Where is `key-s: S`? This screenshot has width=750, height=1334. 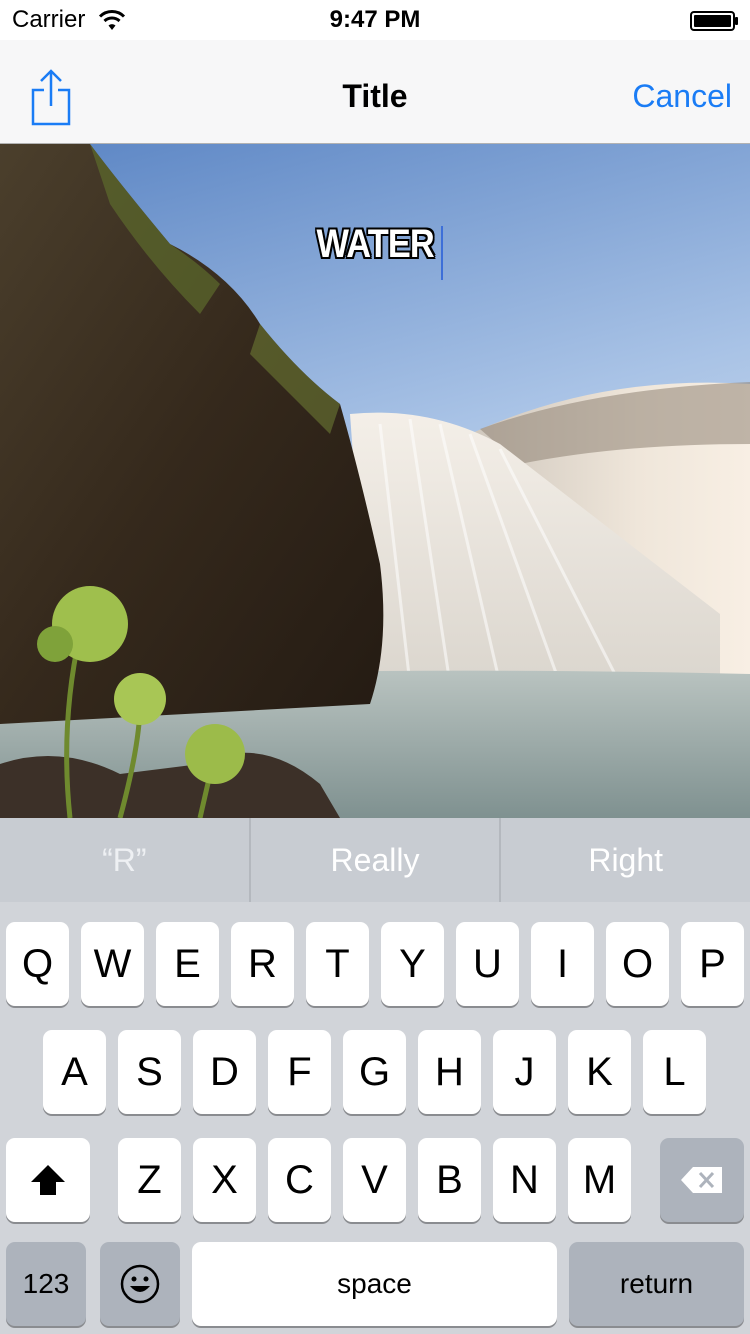
key-s: S is located at coordinates (149, 1072).